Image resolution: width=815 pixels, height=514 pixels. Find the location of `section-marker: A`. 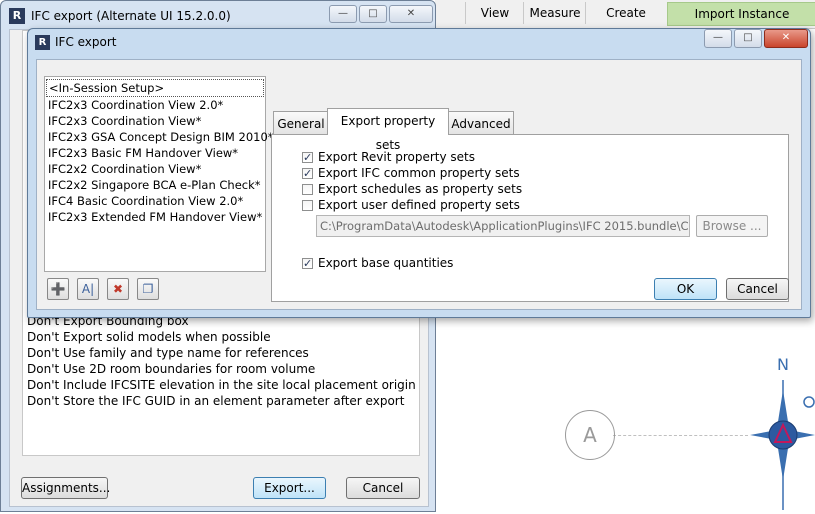

section-marker: A is located at coordinates (590, 435).